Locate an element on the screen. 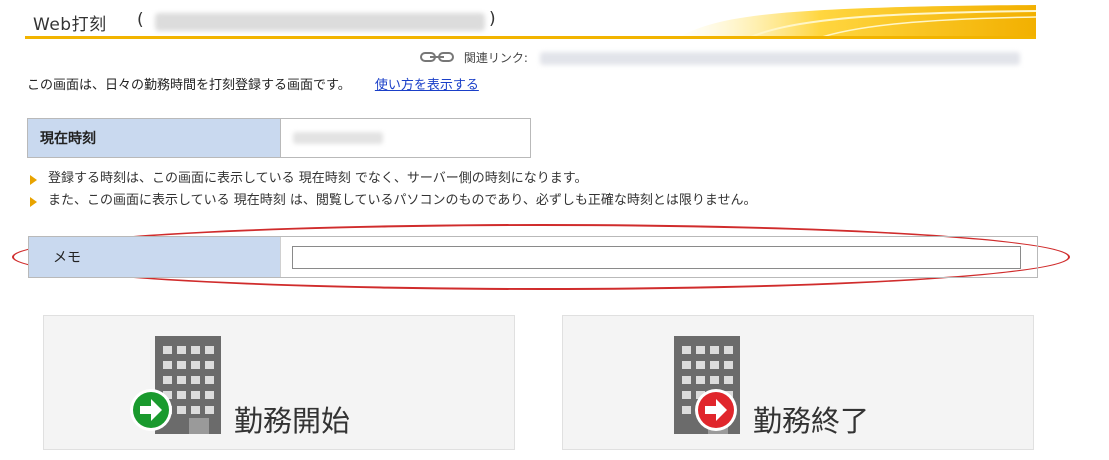 The width and height of the screenshot is (1109, 460). related-links-label: 関連リンク: is located at coordinates (495, 58).